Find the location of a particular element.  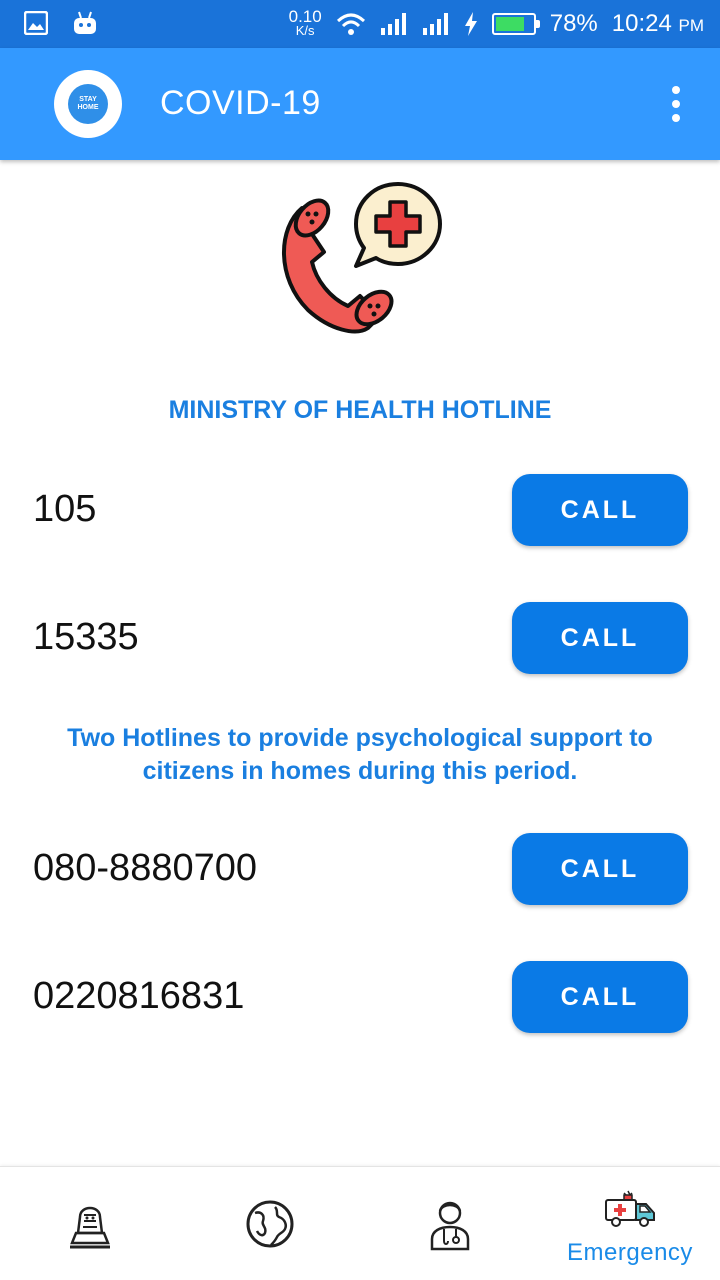

status-bar: 0.10 K/s 78% 10:24 PM is located at coordinates (360, 24).